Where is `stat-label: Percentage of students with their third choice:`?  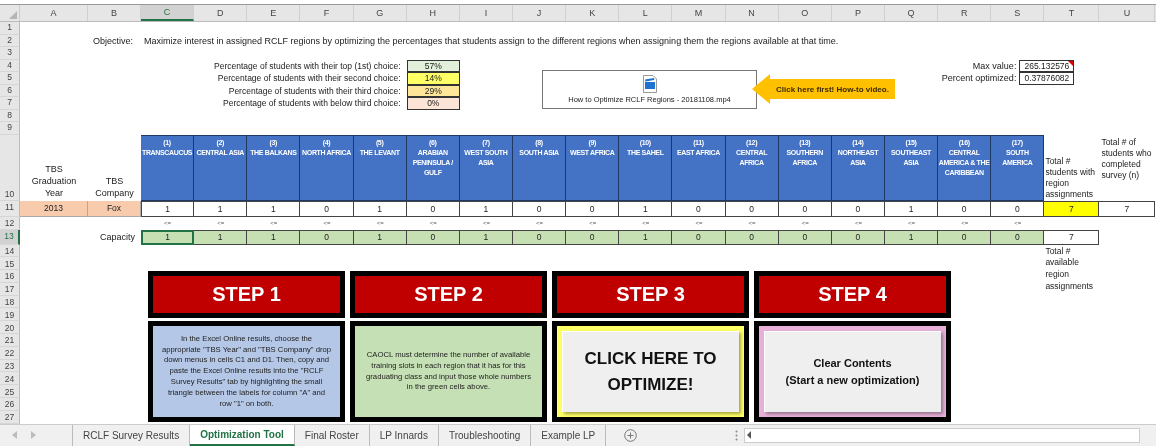
stat-label: Percentage of students with their third choice: is located at coordinates (314, 90).